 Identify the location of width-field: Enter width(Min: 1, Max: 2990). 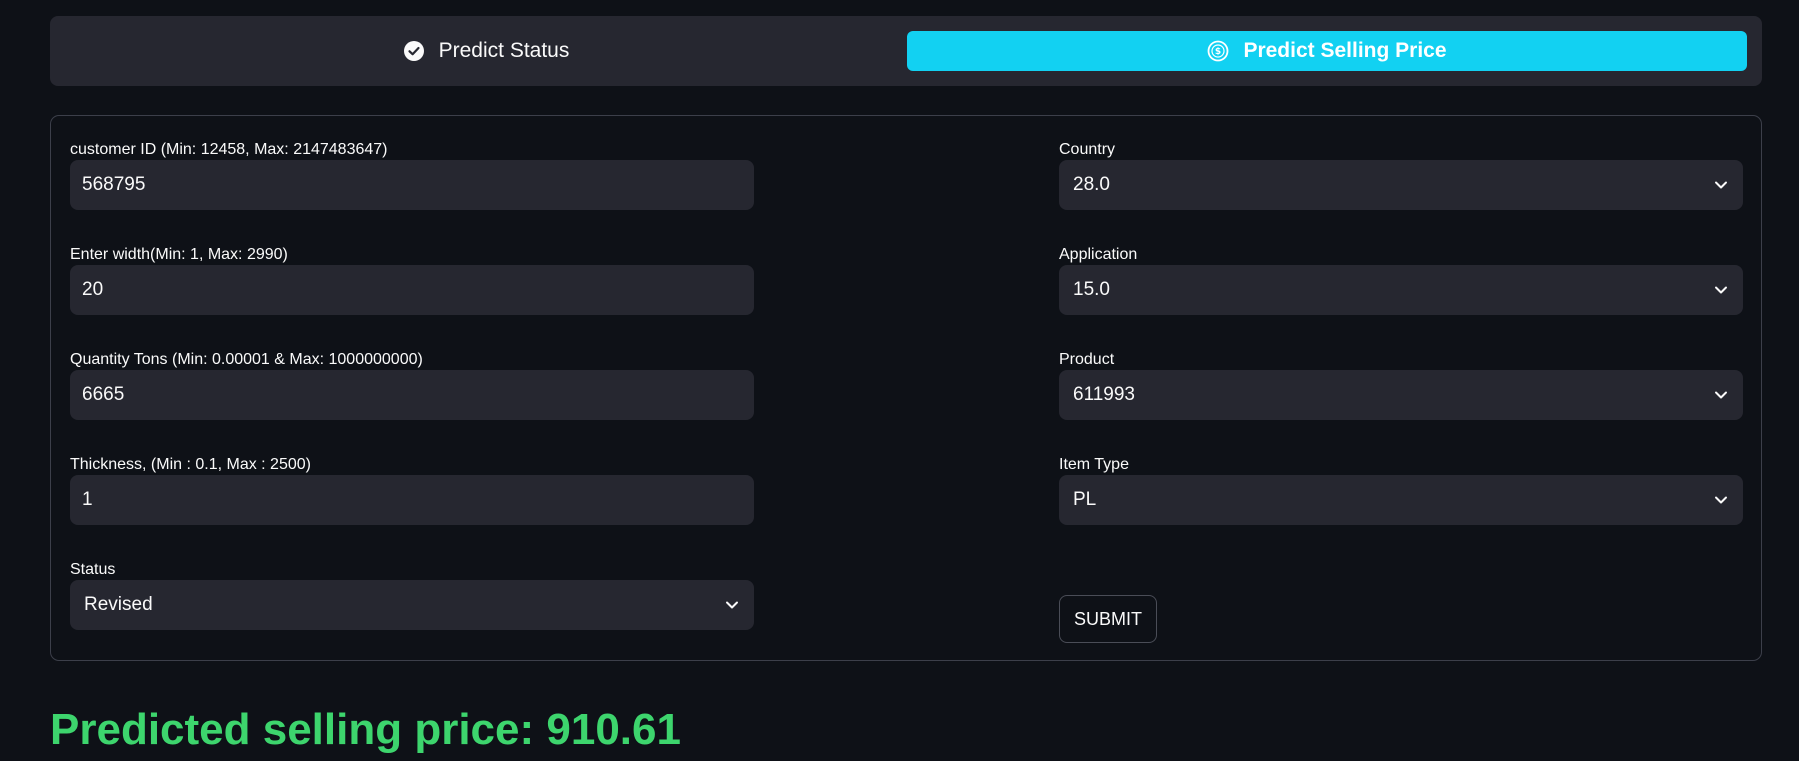
(412, 280).